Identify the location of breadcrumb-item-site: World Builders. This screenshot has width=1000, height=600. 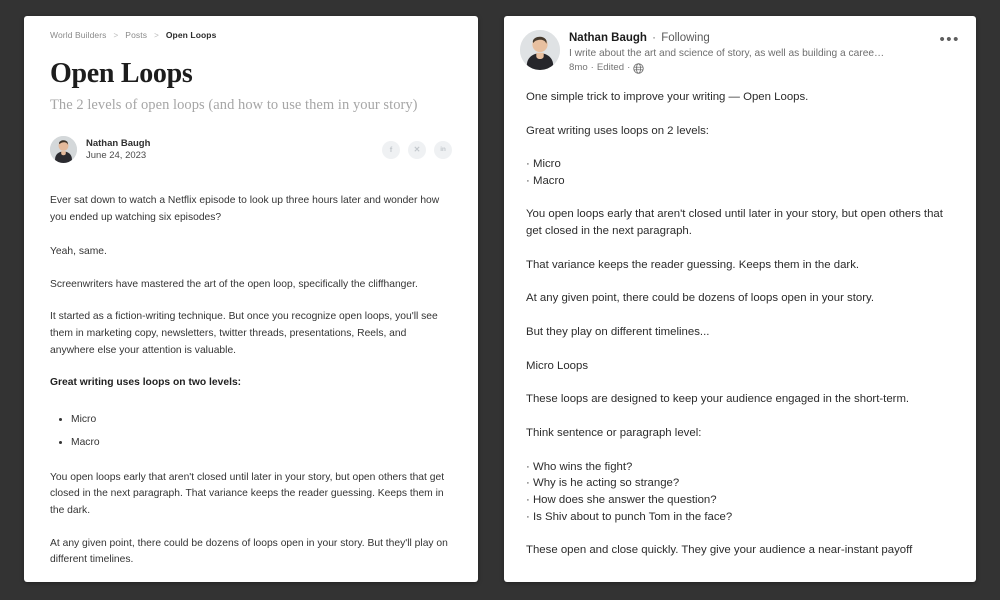
(78, 35).